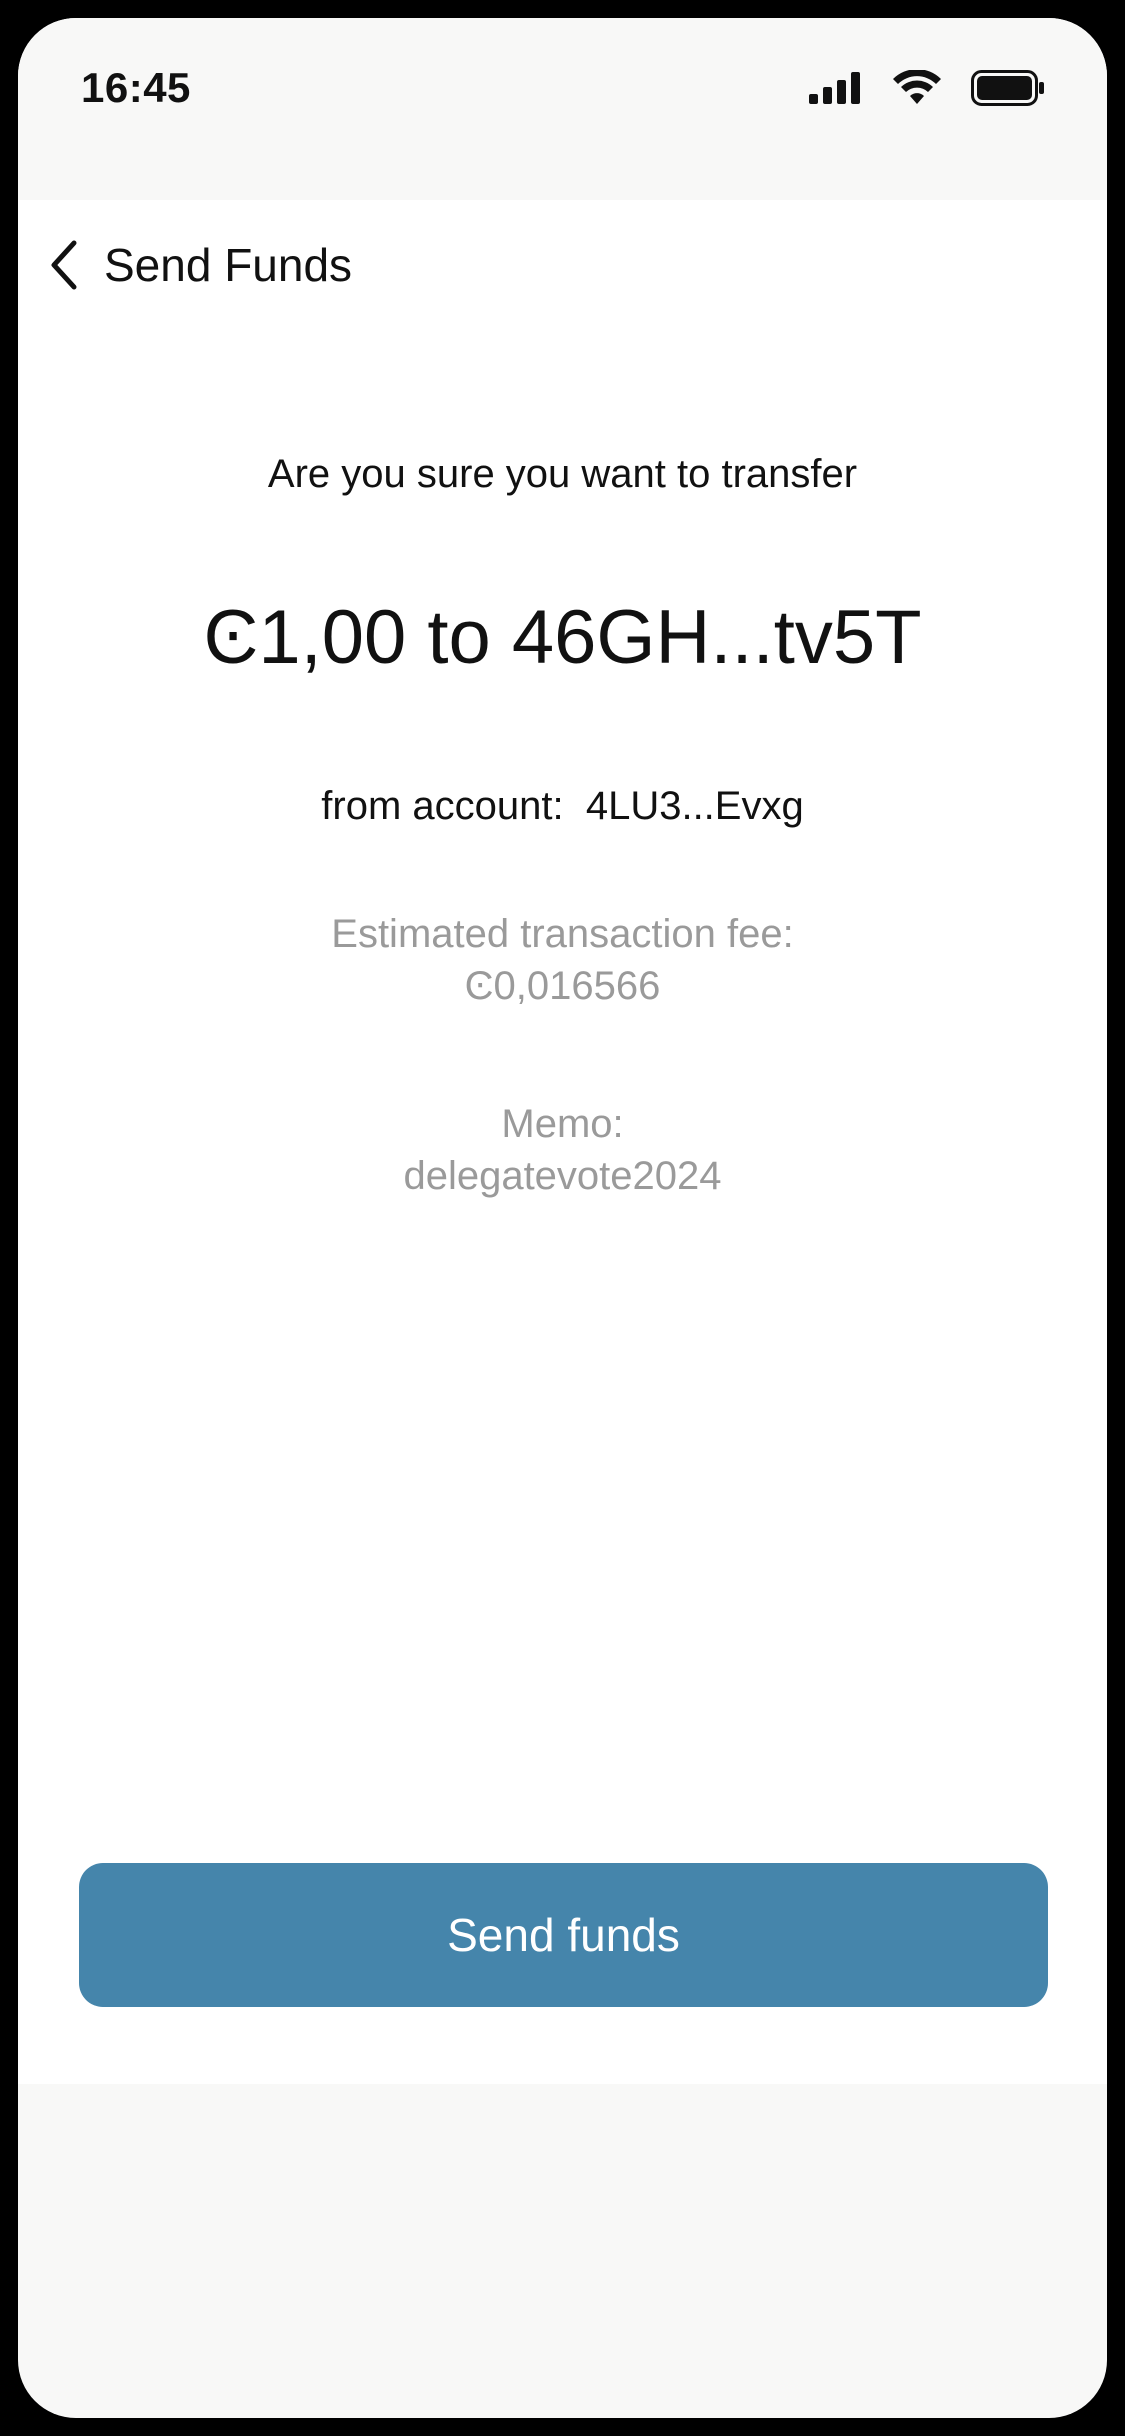 This screenshot has width=1125, height=2436. I want to click on status-icons, so click(927, 88).